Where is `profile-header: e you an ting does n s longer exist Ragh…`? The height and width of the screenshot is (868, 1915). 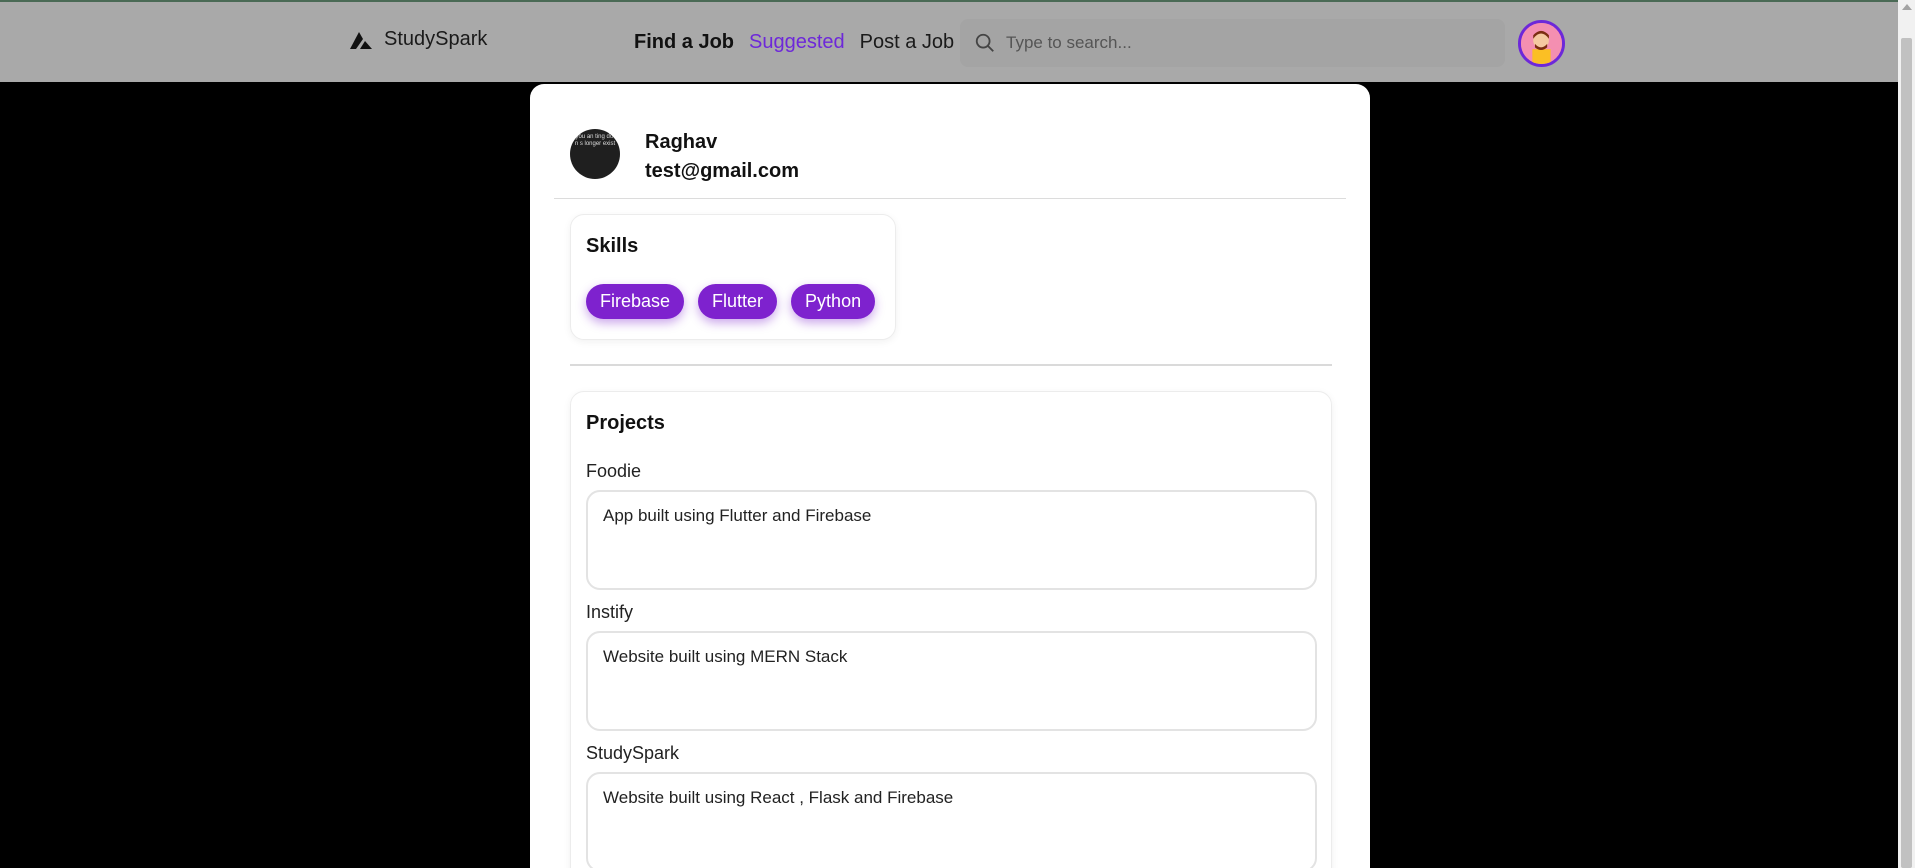 profile-header: e you an ting does n s longer exist Ragh… is located at coordinates (684, 156).